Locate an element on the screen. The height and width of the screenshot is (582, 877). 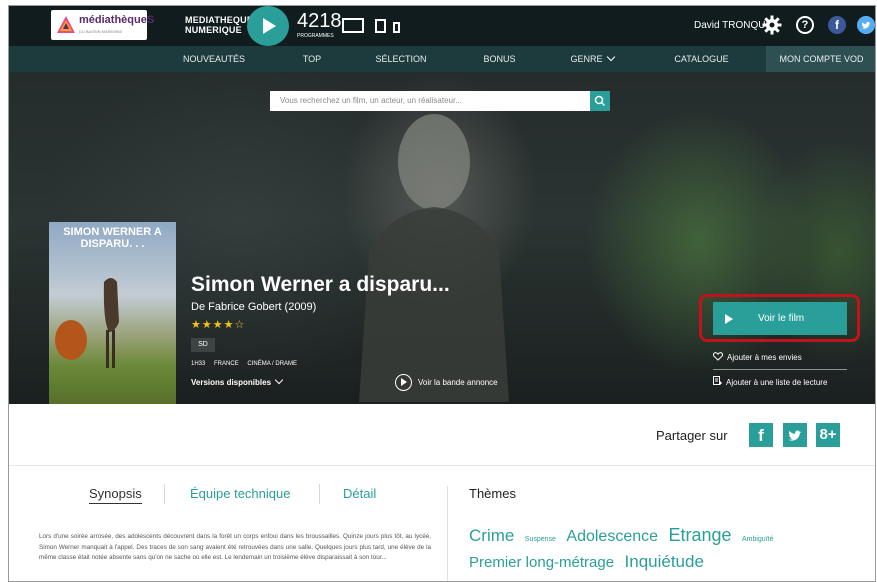
hero-background-image is located at coordinates (434, 258).